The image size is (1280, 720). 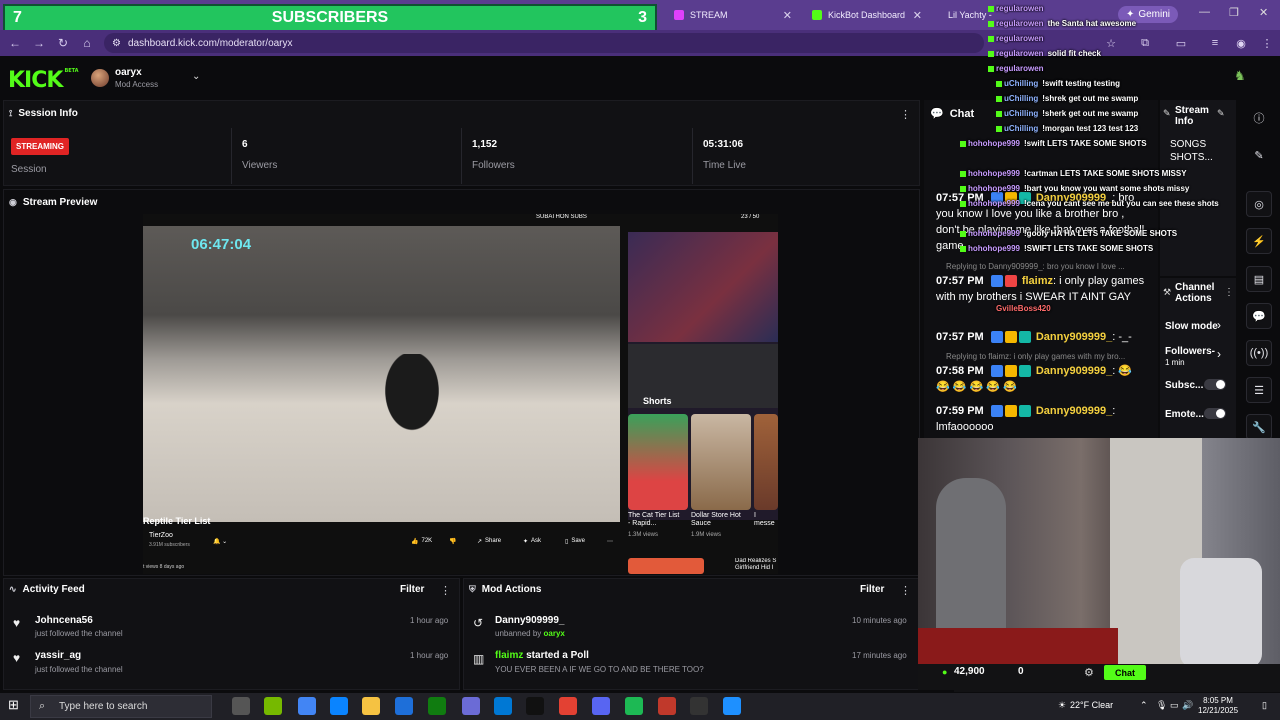 What do you see at coordinates (58, 655) in the screenshot?
I see `feed-item-name: yassir_ag` at bounding box center [58, 655].